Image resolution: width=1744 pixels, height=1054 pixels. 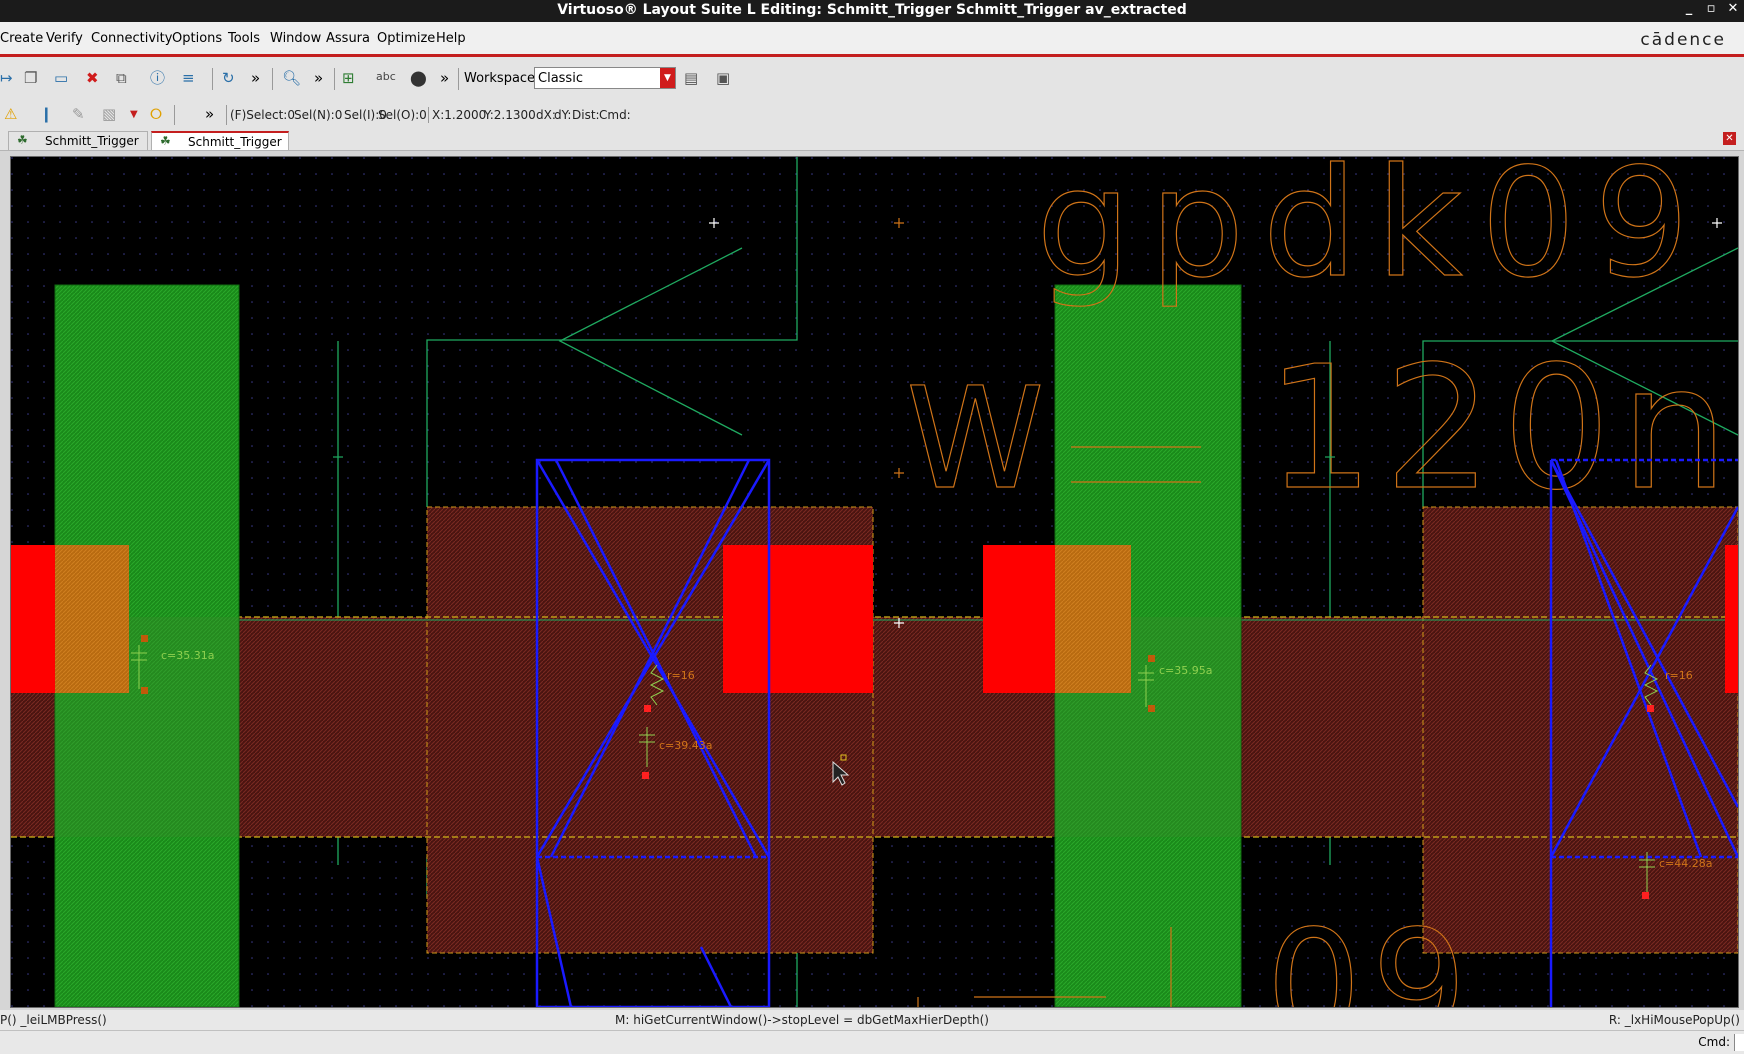 What do you see at coordinates (30, 78) in the screenshot?
I see `copy-icon: ❐` at bounding box center [30, 78].